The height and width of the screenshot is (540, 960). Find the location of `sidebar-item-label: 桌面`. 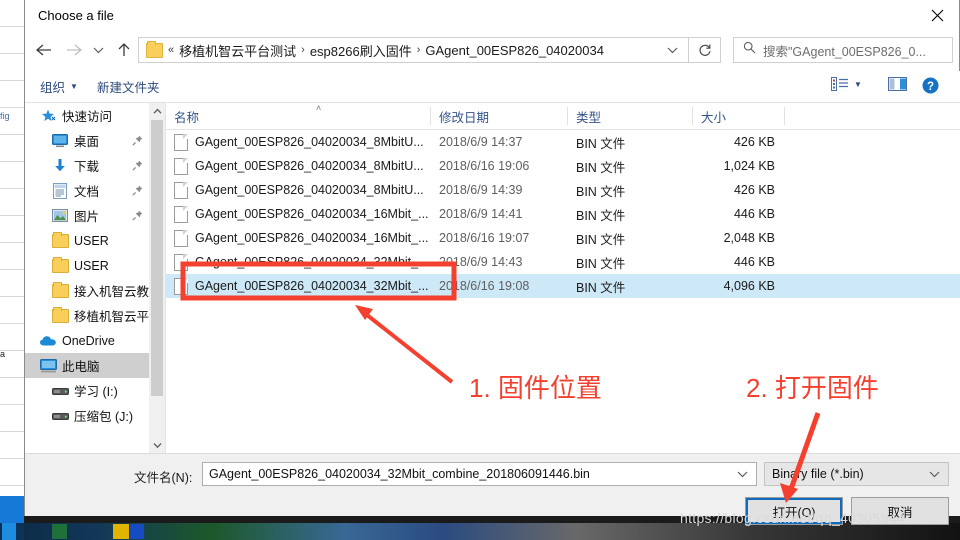

sidebar-item-label: 桌面 is located at coordinates (87, 142).